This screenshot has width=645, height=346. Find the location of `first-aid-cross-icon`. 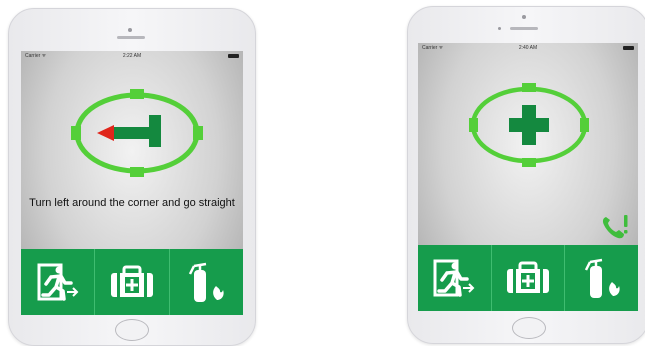

first-aid-cross-icon is located at coordinates (529, 125).